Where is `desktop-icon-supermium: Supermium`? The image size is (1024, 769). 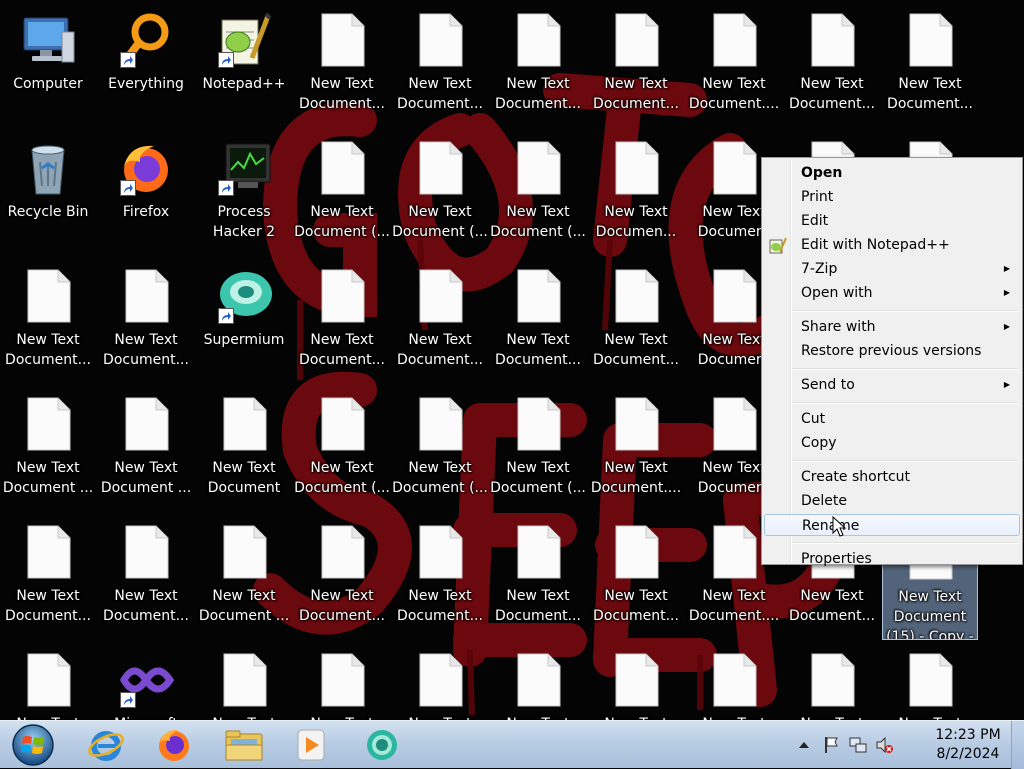 desktop-icon-supermium: Supermium is located at coordinates (244, 322).